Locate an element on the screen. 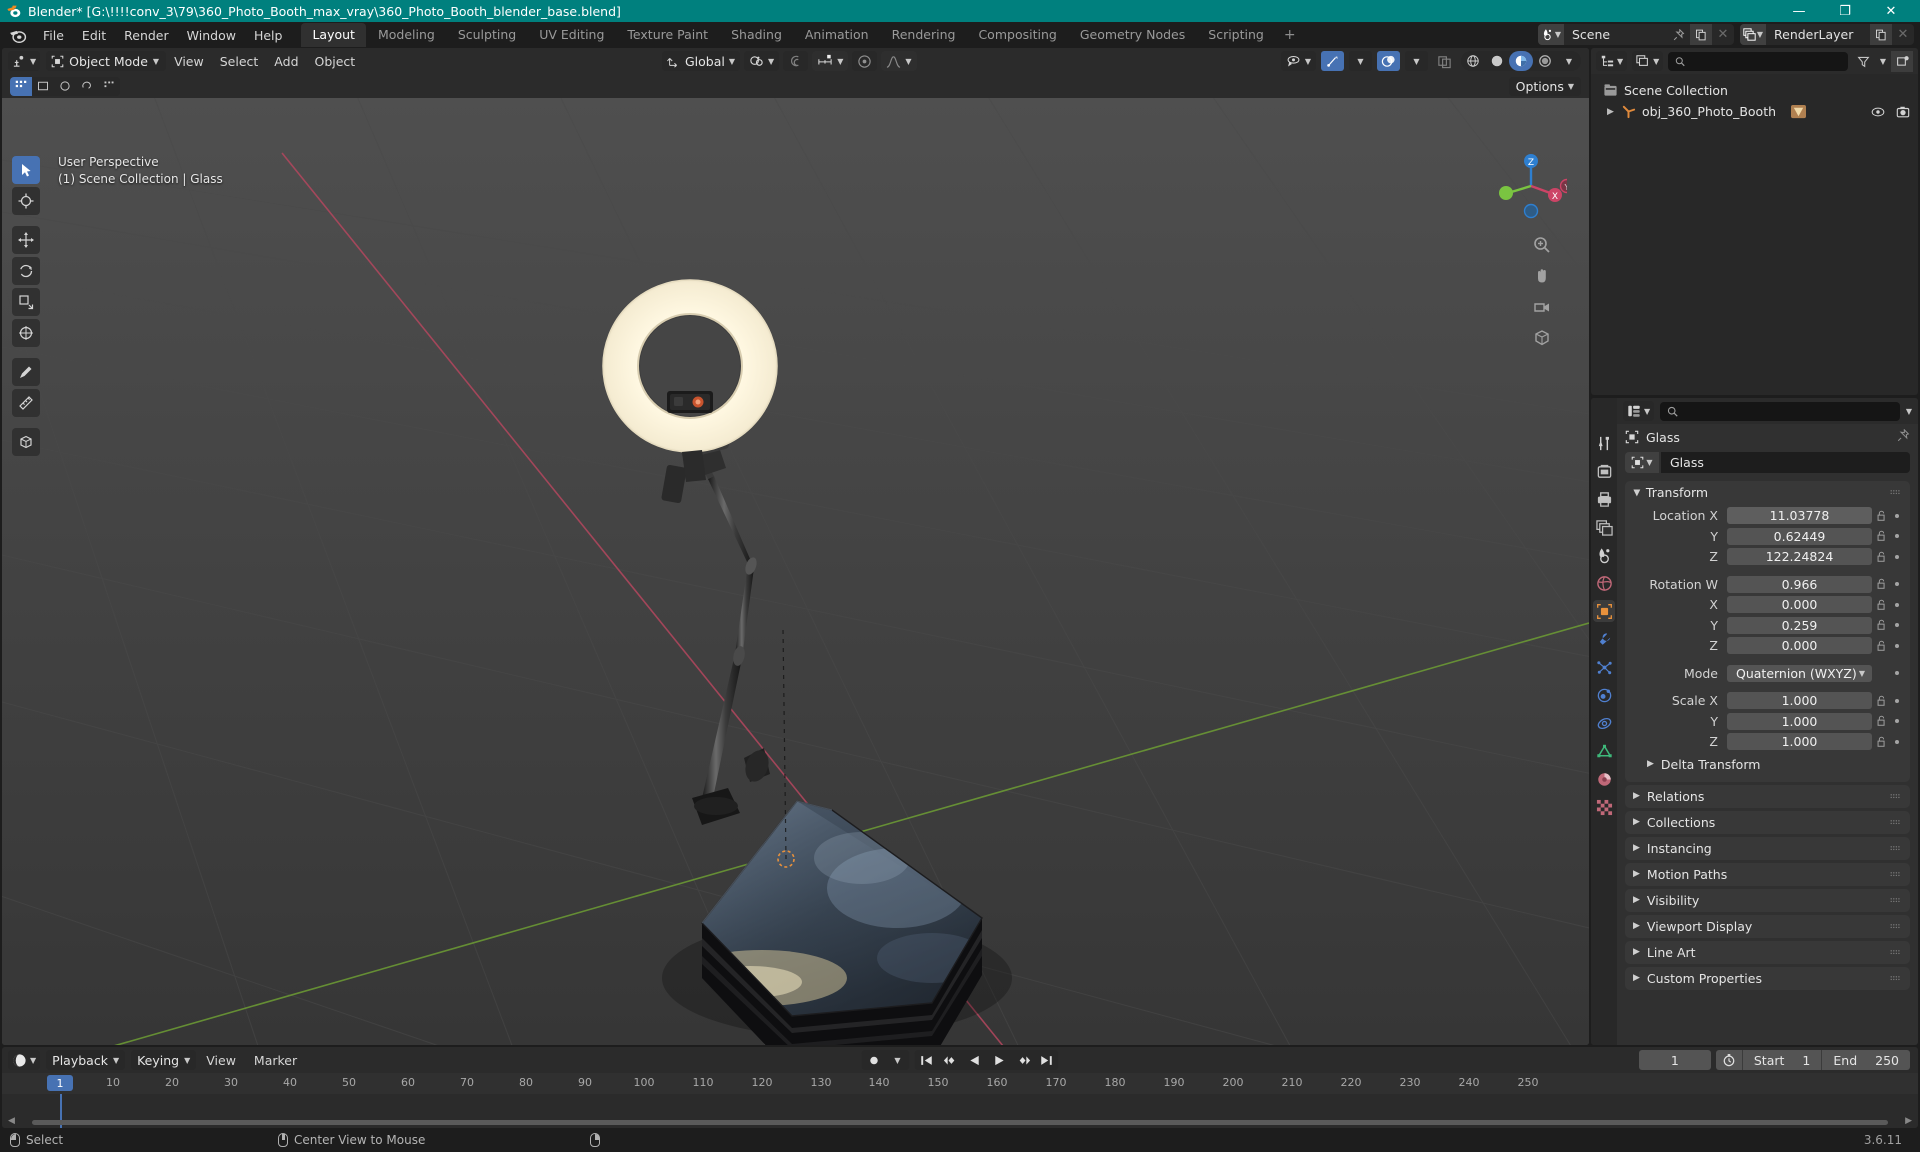  properties-tab-object is located at coordinates (1604, 611).